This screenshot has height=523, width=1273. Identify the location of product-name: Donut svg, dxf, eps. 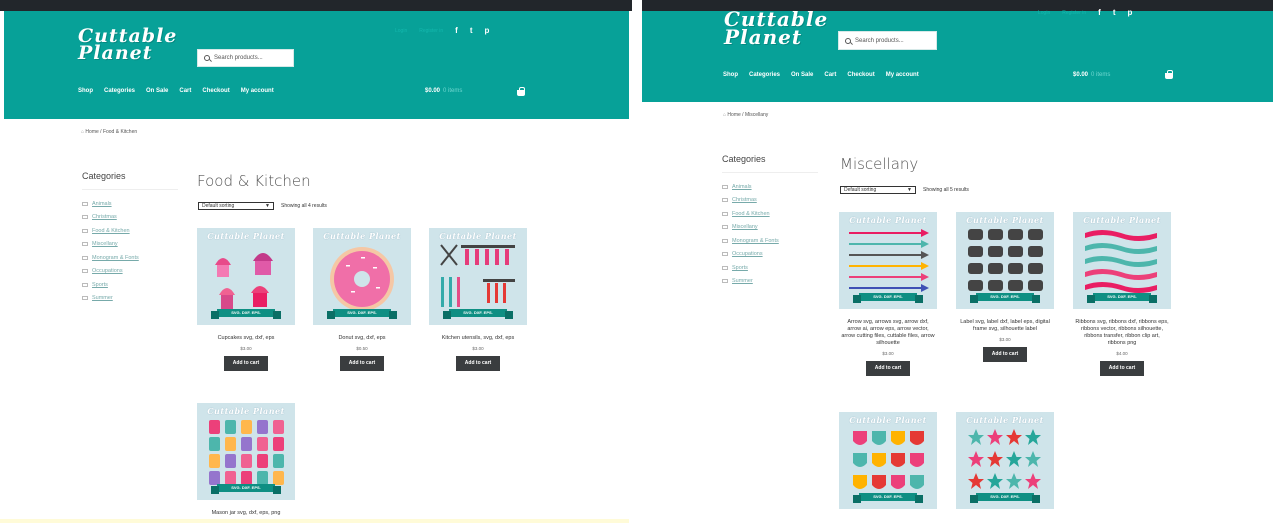
(362, 338).